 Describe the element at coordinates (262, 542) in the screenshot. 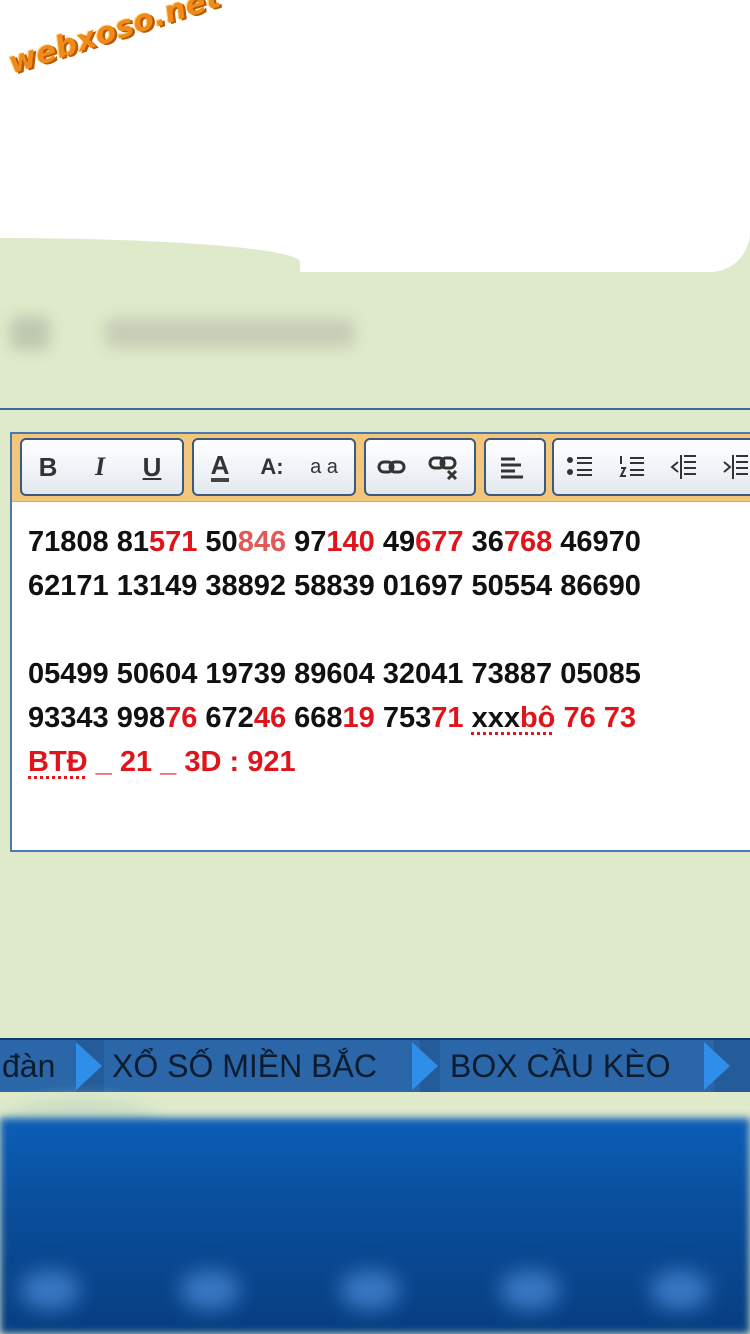

I see `editor-text-segment: 846` at that location.